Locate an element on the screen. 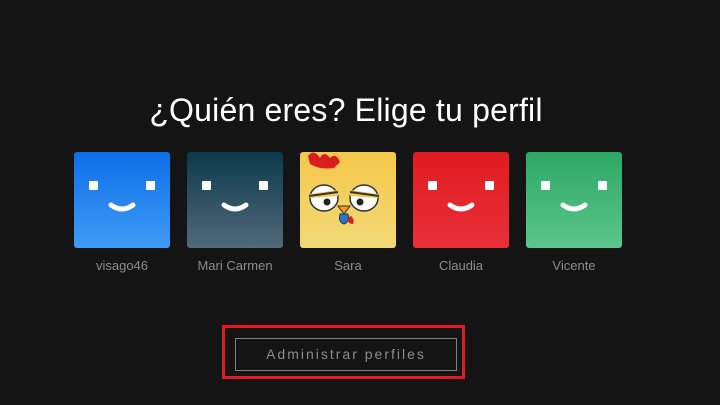  profile-vicente: Vicente is located at coordinates (574, 213).